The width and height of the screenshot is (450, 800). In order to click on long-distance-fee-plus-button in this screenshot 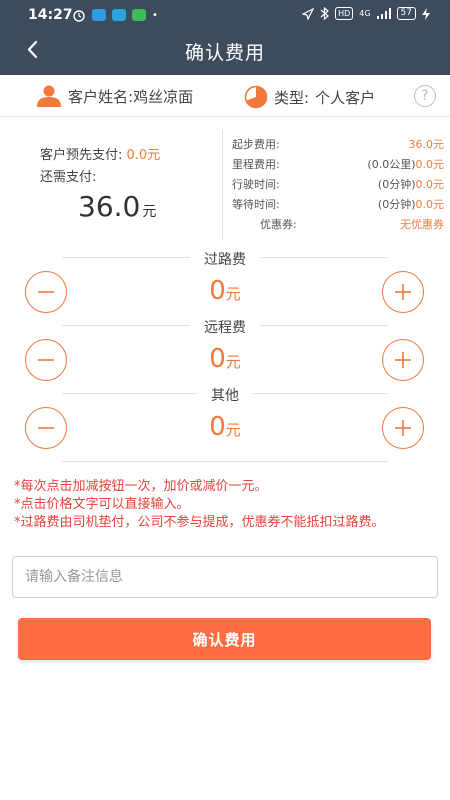, I will do `click(403, 360)`.